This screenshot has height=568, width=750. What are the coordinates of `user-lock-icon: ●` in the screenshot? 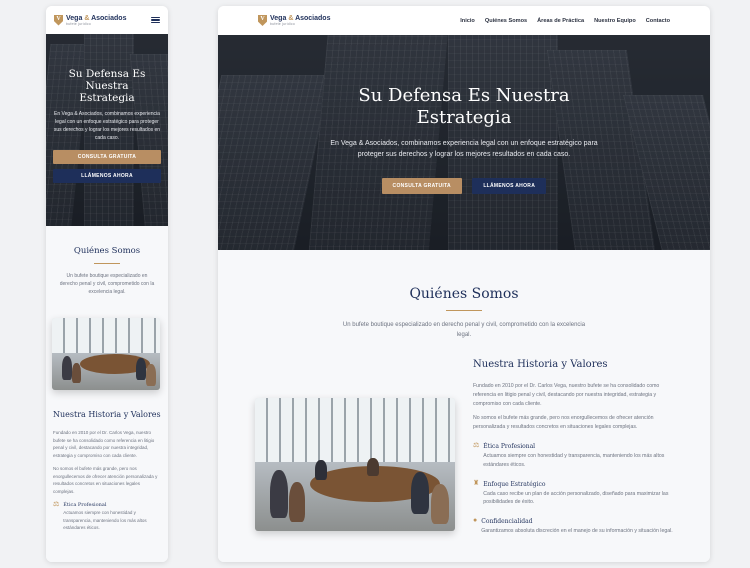 It's located at (475, 521).